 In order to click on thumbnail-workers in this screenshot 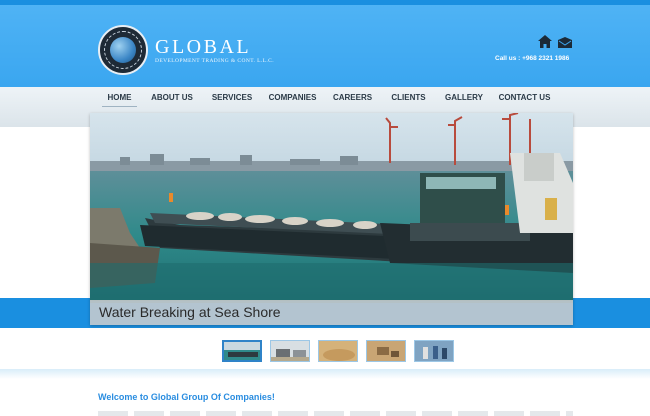, I will do `click(434, 351)`.